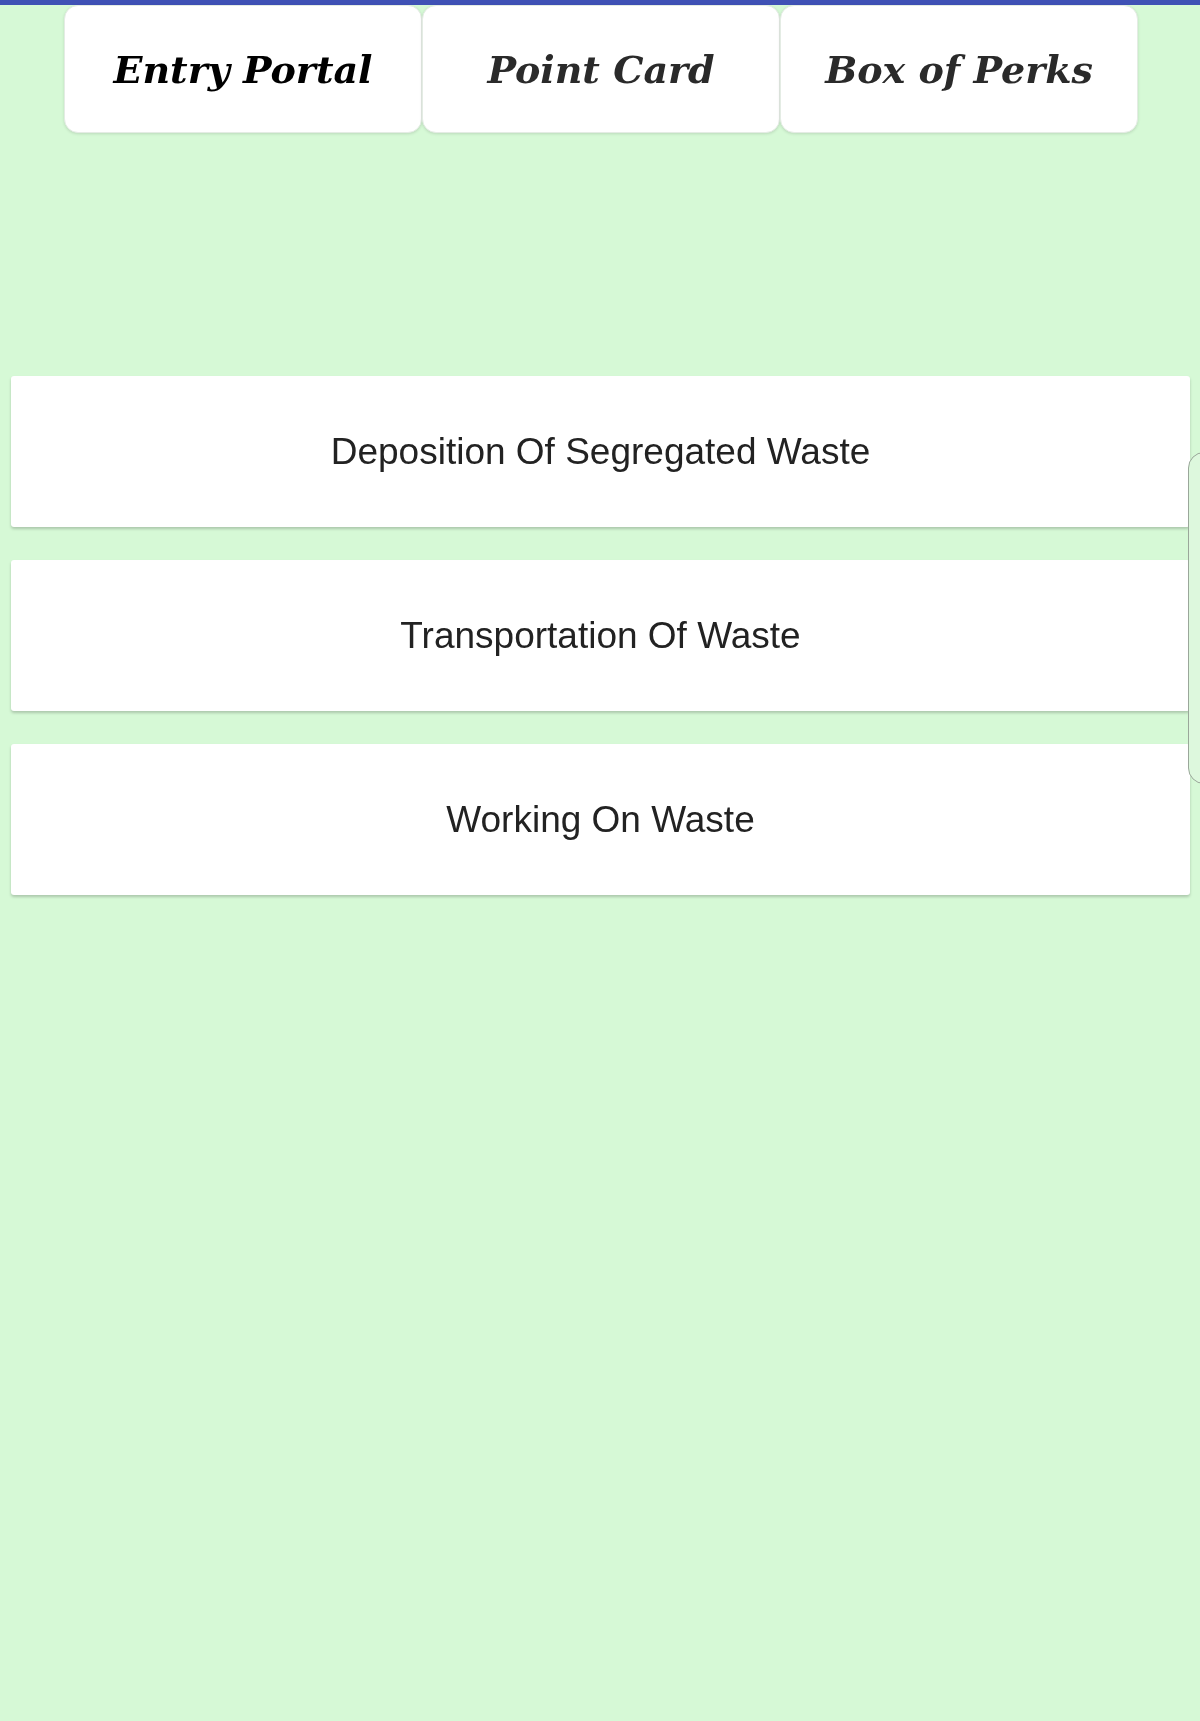 This screenshot has width=1200, height=1721. Describe the element at coordinates (243, 69) in the screenshot. I see `tab: Entry Portal` at that location.